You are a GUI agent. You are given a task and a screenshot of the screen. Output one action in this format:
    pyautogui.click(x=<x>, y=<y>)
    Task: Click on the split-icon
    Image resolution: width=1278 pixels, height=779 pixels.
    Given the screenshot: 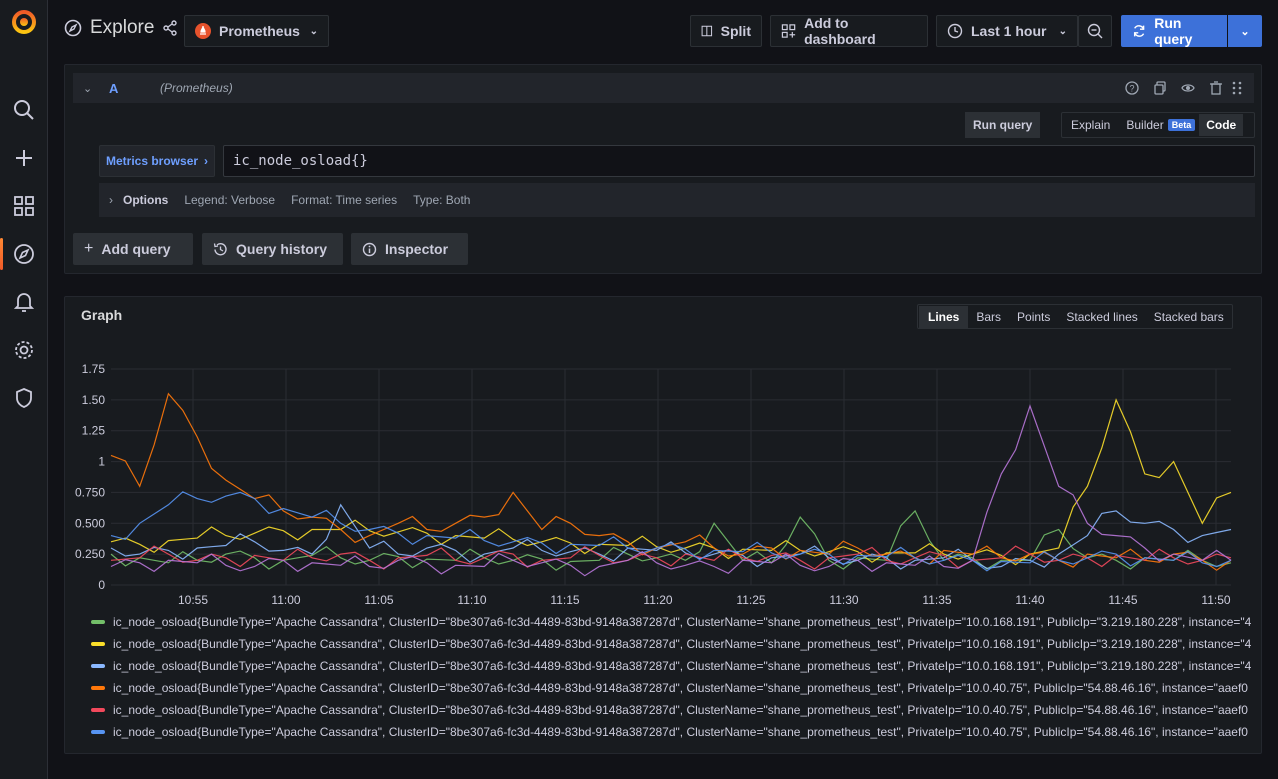 What is the action you would take?
    pyautogui.click(x=707, y=31)
    